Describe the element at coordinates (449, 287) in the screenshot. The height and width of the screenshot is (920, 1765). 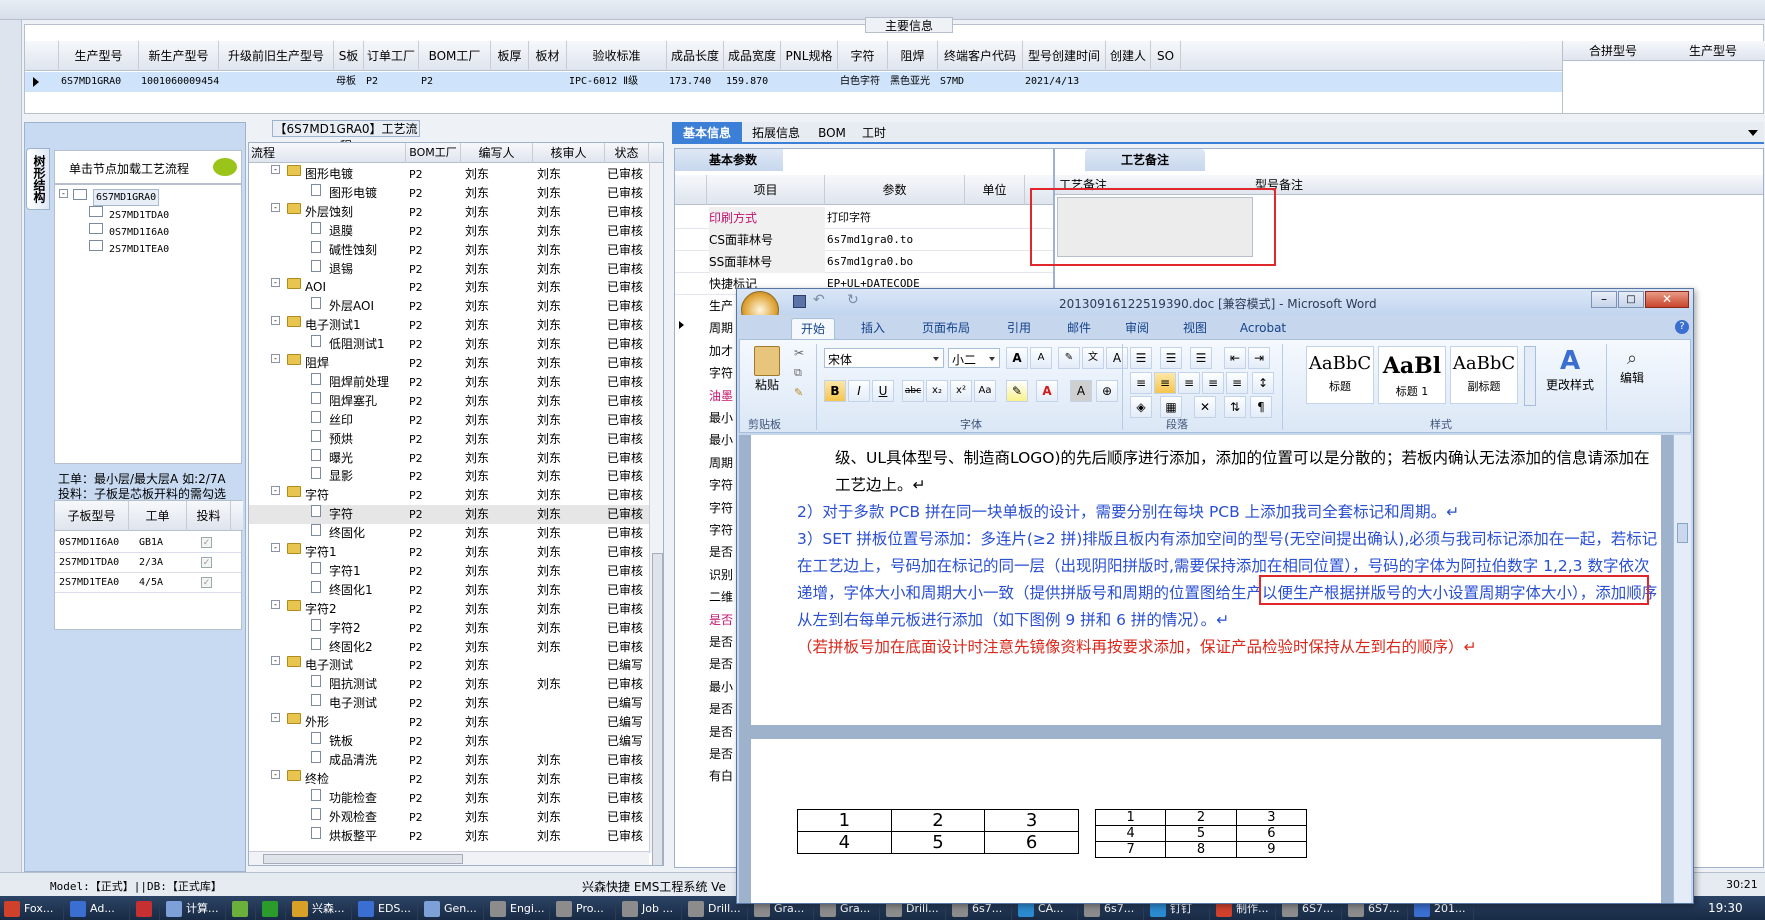
I see `process-row: - AOI P2 刘东 刘东 已审核` at that location.